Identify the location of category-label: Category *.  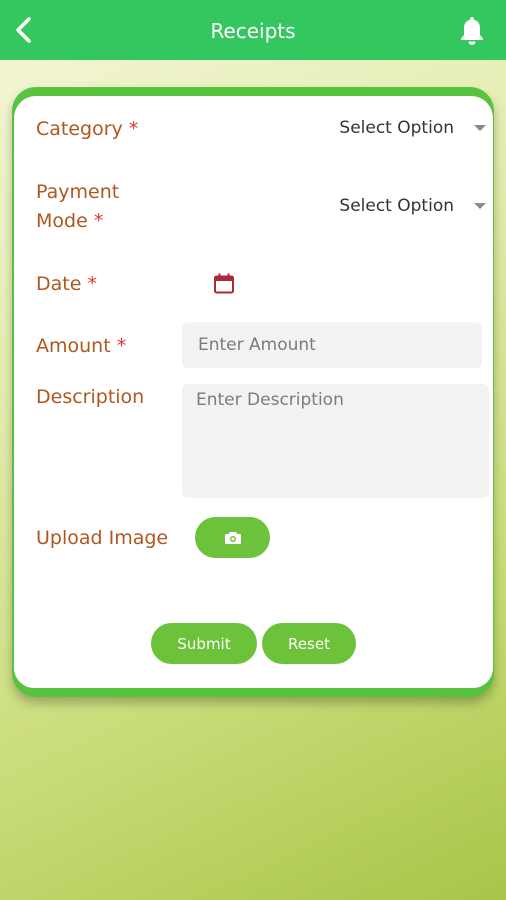
(87, 129).